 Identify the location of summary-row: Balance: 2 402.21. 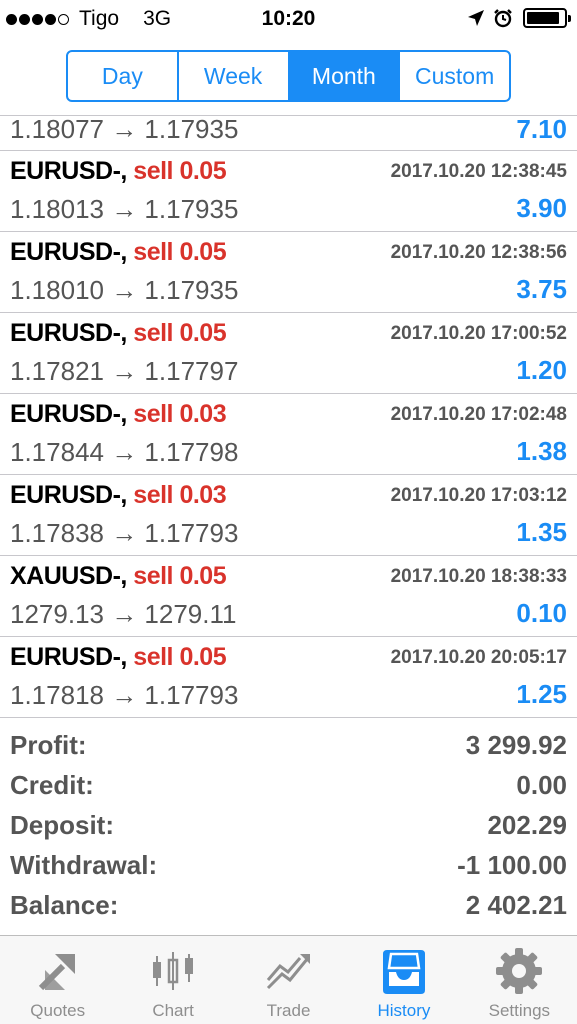
(288, 906).